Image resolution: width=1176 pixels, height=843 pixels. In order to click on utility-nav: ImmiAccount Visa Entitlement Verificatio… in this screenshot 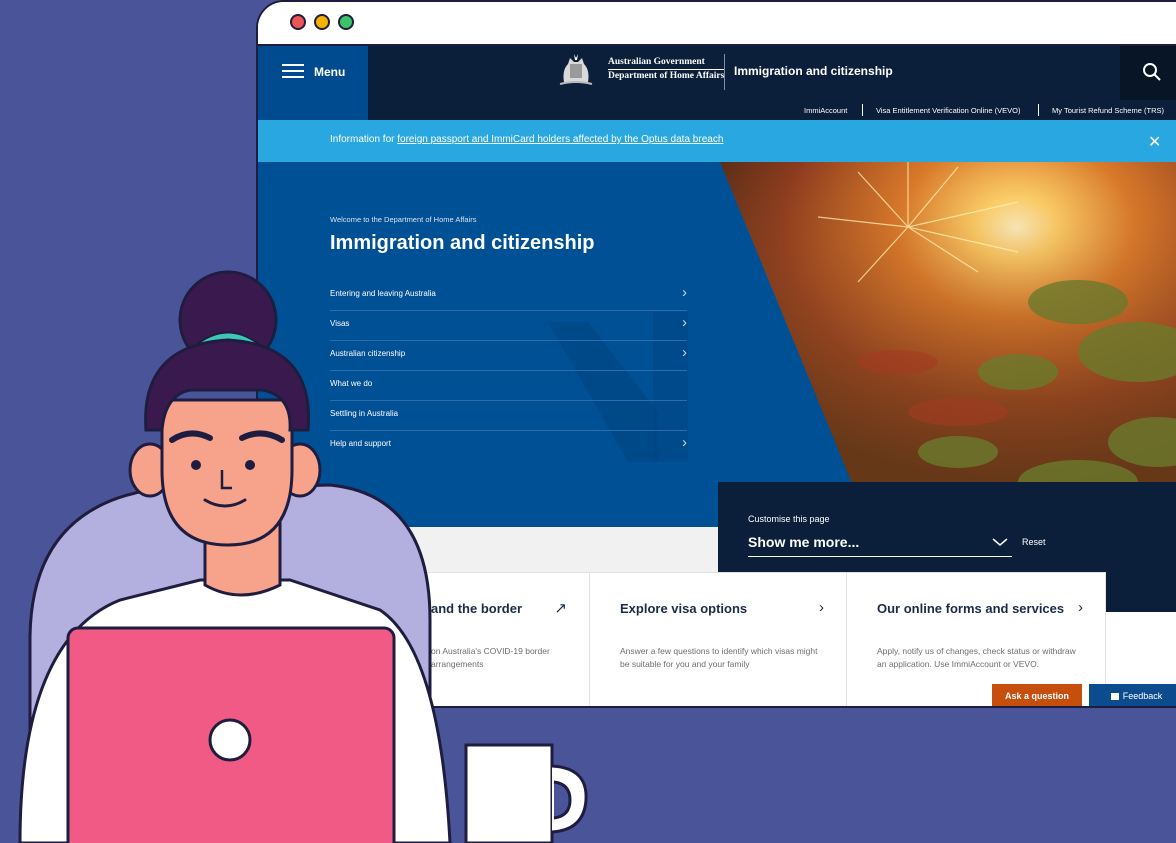, I will do `click(772, 110)`.